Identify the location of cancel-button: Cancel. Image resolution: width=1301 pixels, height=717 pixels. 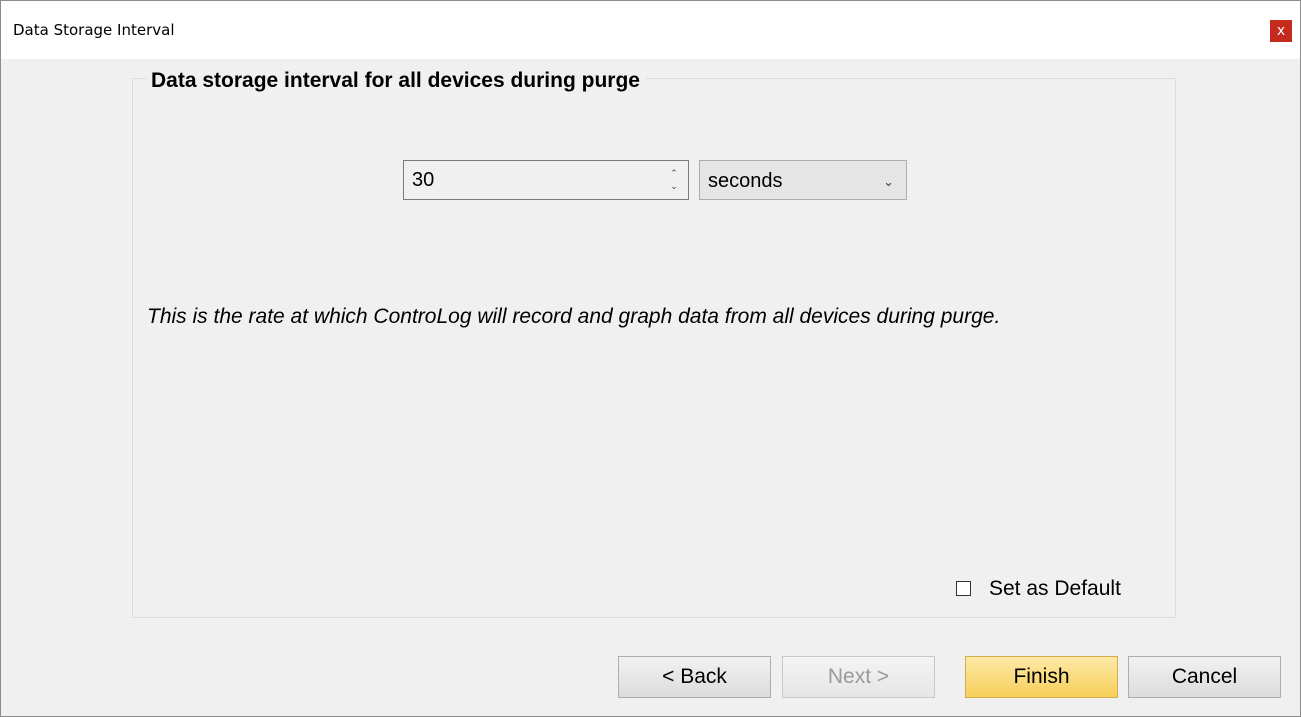
(1204, 677).